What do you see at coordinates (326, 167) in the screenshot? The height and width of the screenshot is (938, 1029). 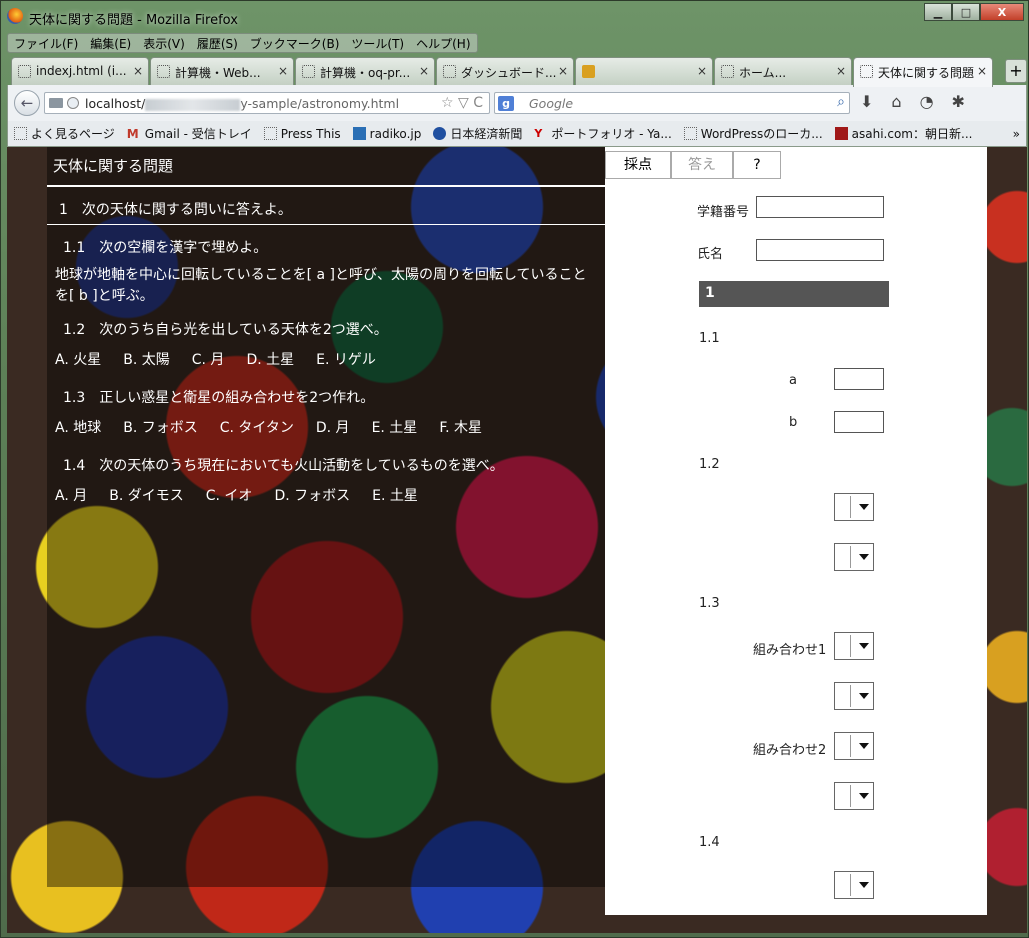 I see `page-title: 天体に関する問題` at bounding box center [326, 167].